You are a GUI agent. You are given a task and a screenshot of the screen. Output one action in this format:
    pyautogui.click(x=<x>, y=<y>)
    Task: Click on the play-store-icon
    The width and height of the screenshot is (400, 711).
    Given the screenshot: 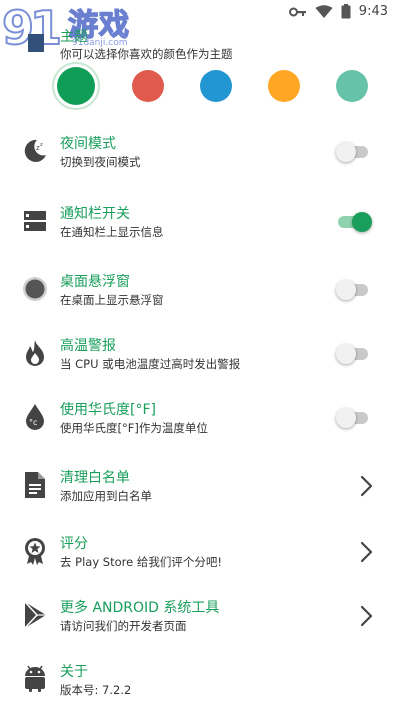 What is the action you would take?
    pyautogui.click(x=35, y=615)
    